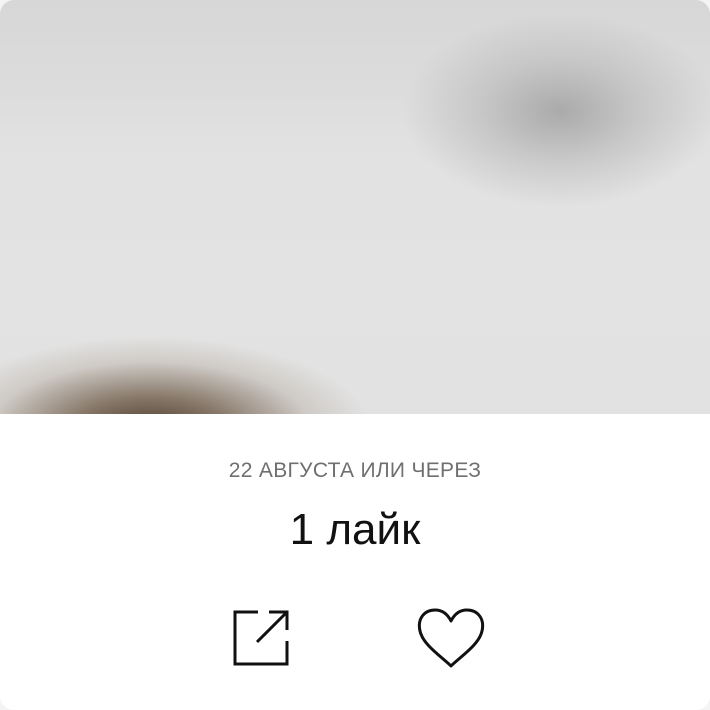 This screenshot has height=710, width=710. I want to click on share-icon, so click(261, 638).